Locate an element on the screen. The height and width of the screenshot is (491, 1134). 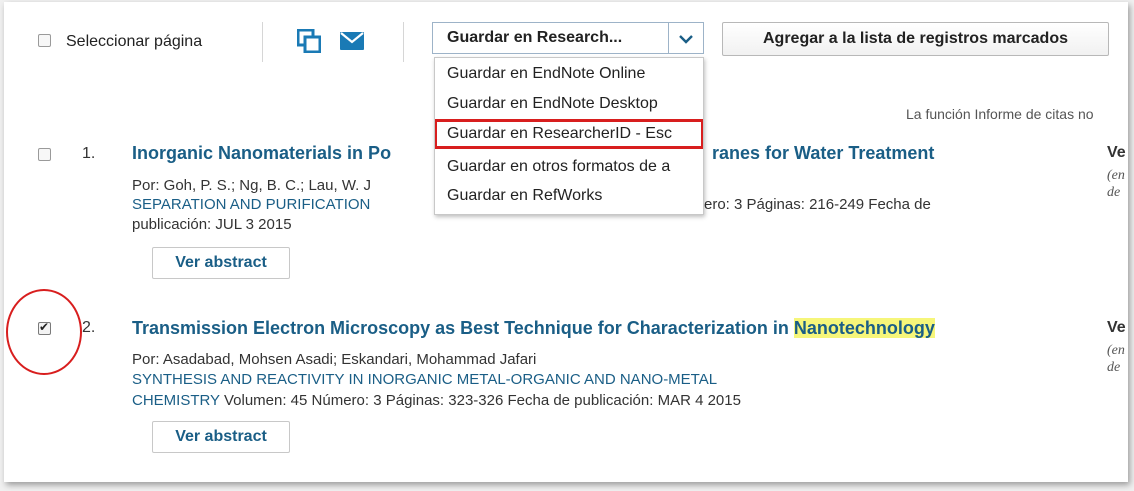
record-checkbox is located at coordinates (44, 154).